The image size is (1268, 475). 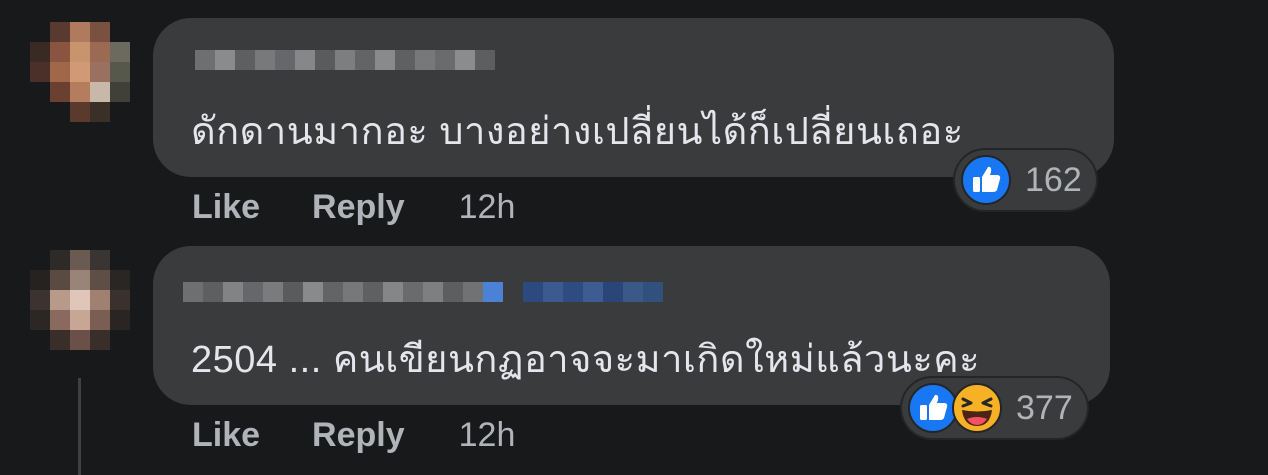 What do you see at coordinates (1053, 179) in the screenshot?
I see `reaction-count: 162` at bounding box center [1053, 179].